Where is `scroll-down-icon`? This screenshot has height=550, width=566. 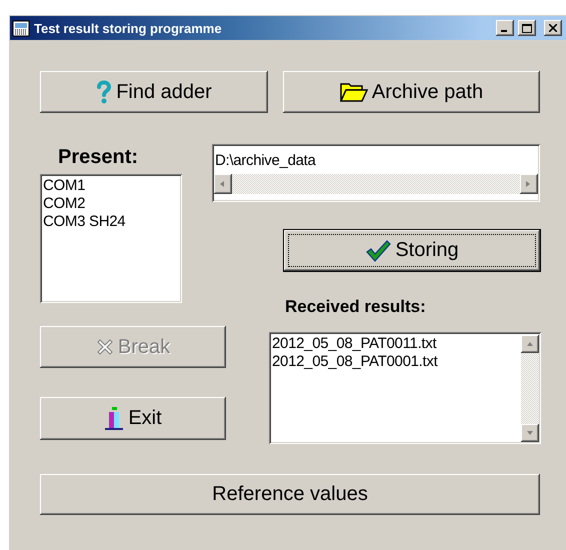
scroll-down-icon is located at coordinates (530, 433).